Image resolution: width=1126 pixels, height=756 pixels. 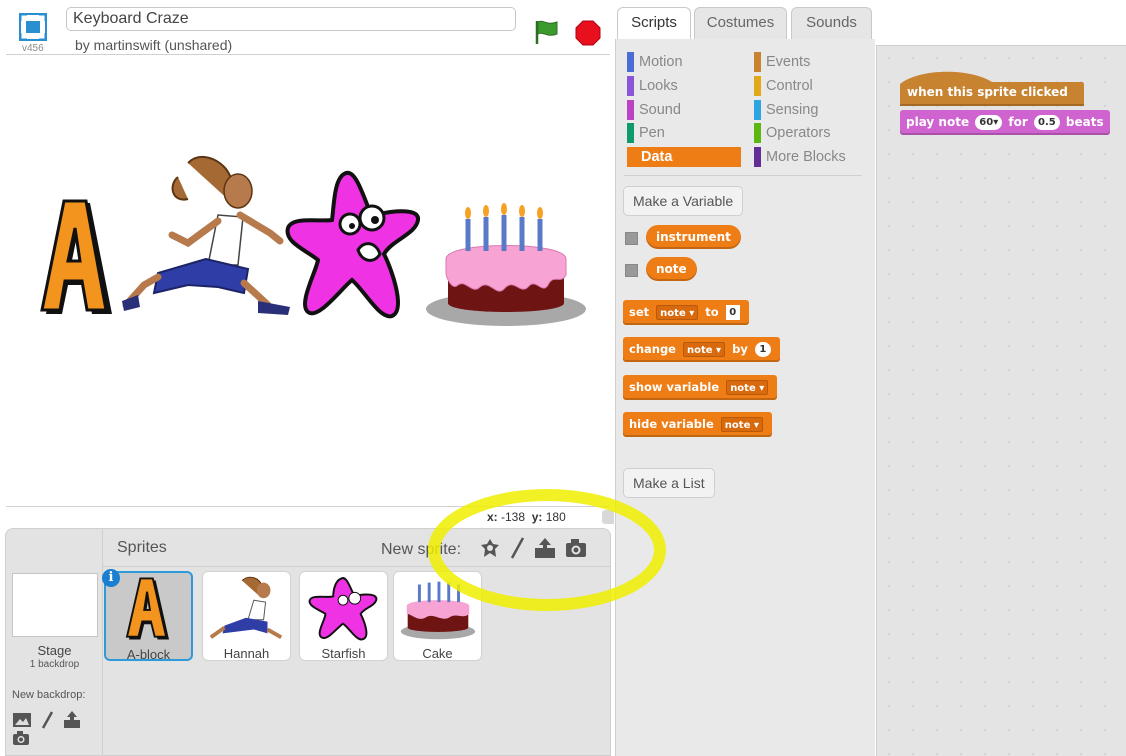 What do you see at coordinates (1084, 122) in the screenshot?
I see `block-text: beats` at bounding box center [1084, 122].